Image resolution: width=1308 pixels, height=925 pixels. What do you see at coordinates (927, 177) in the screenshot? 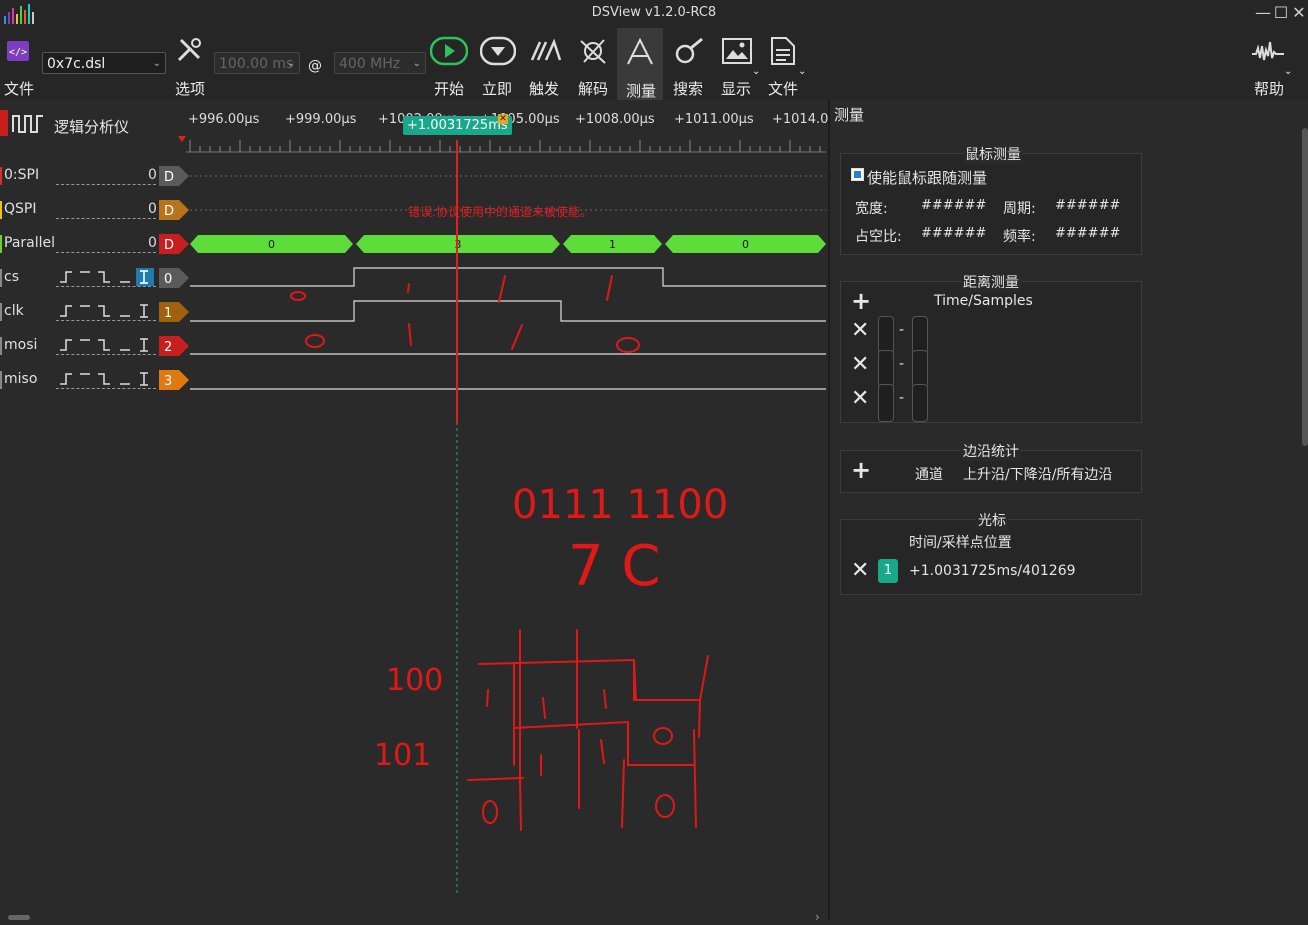
I see `mouse-follow-label: 使能鼠标跟随测量` at bounding box center [927, 177].